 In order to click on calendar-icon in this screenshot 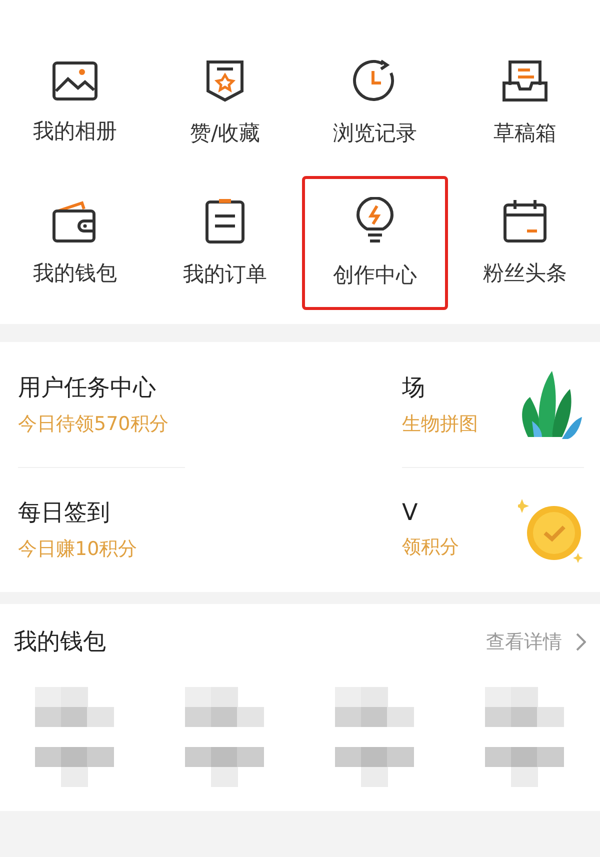, I will do `click(525, 221)`.